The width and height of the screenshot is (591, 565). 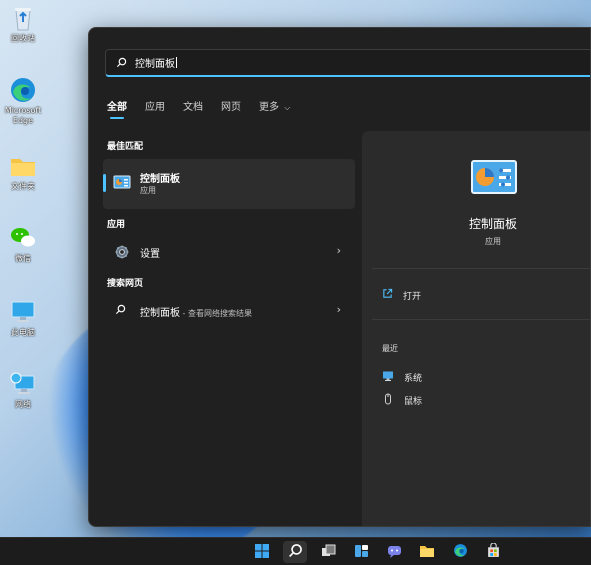 What do you see at coordinates (413, 402) in the screenshot?
I see `recent-item-label: 鼠标` at bounding box center [413, 402].